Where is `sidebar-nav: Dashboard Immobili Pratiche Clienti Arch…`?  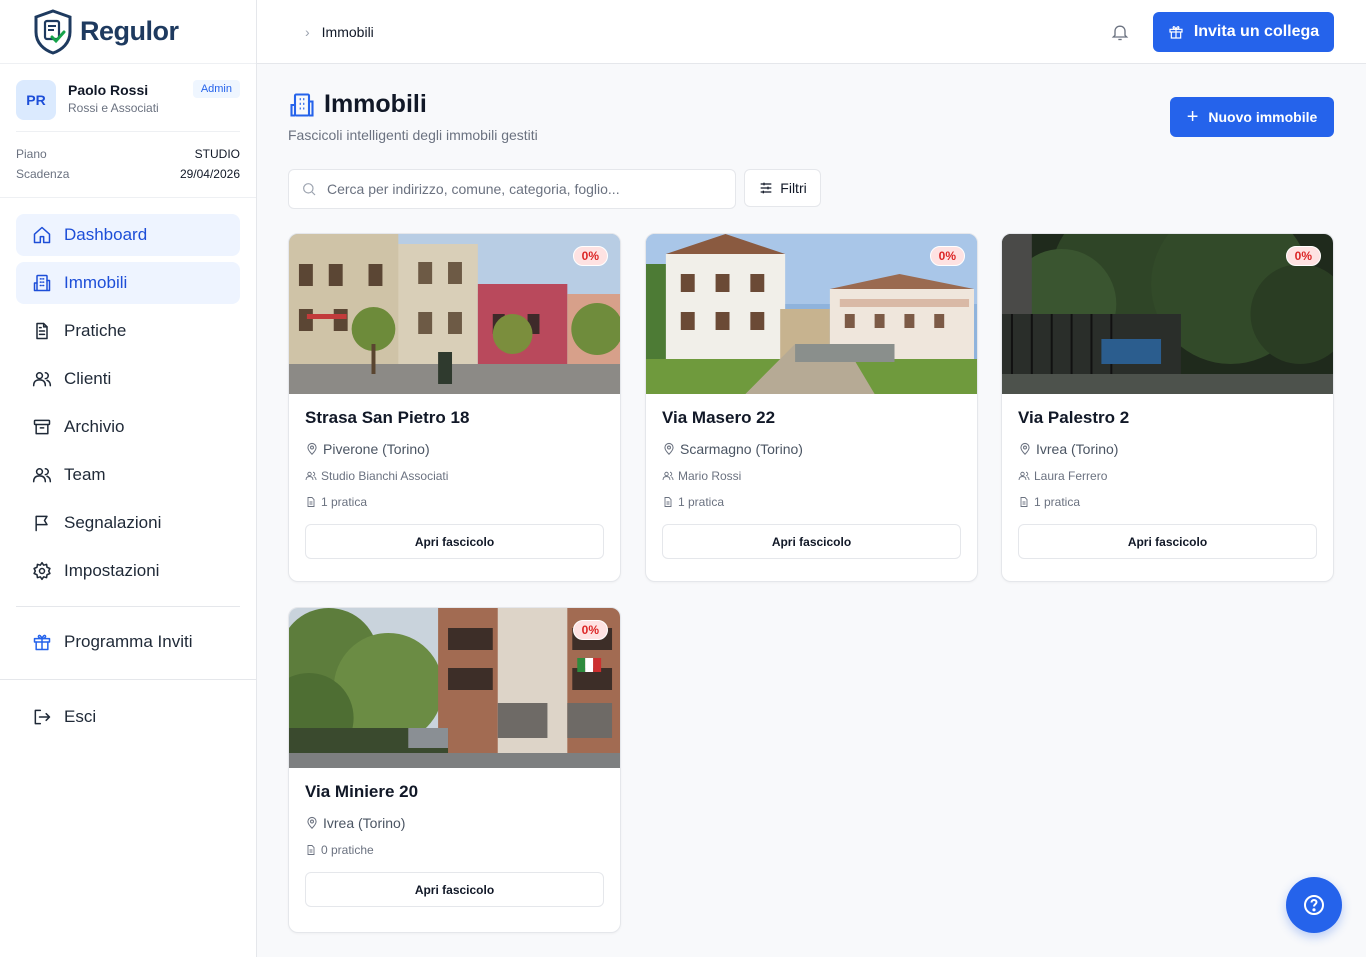 sidebar-nav: Dashboard Immobili Pratiche Clienti Arch… is located at coordinates (128, 430).